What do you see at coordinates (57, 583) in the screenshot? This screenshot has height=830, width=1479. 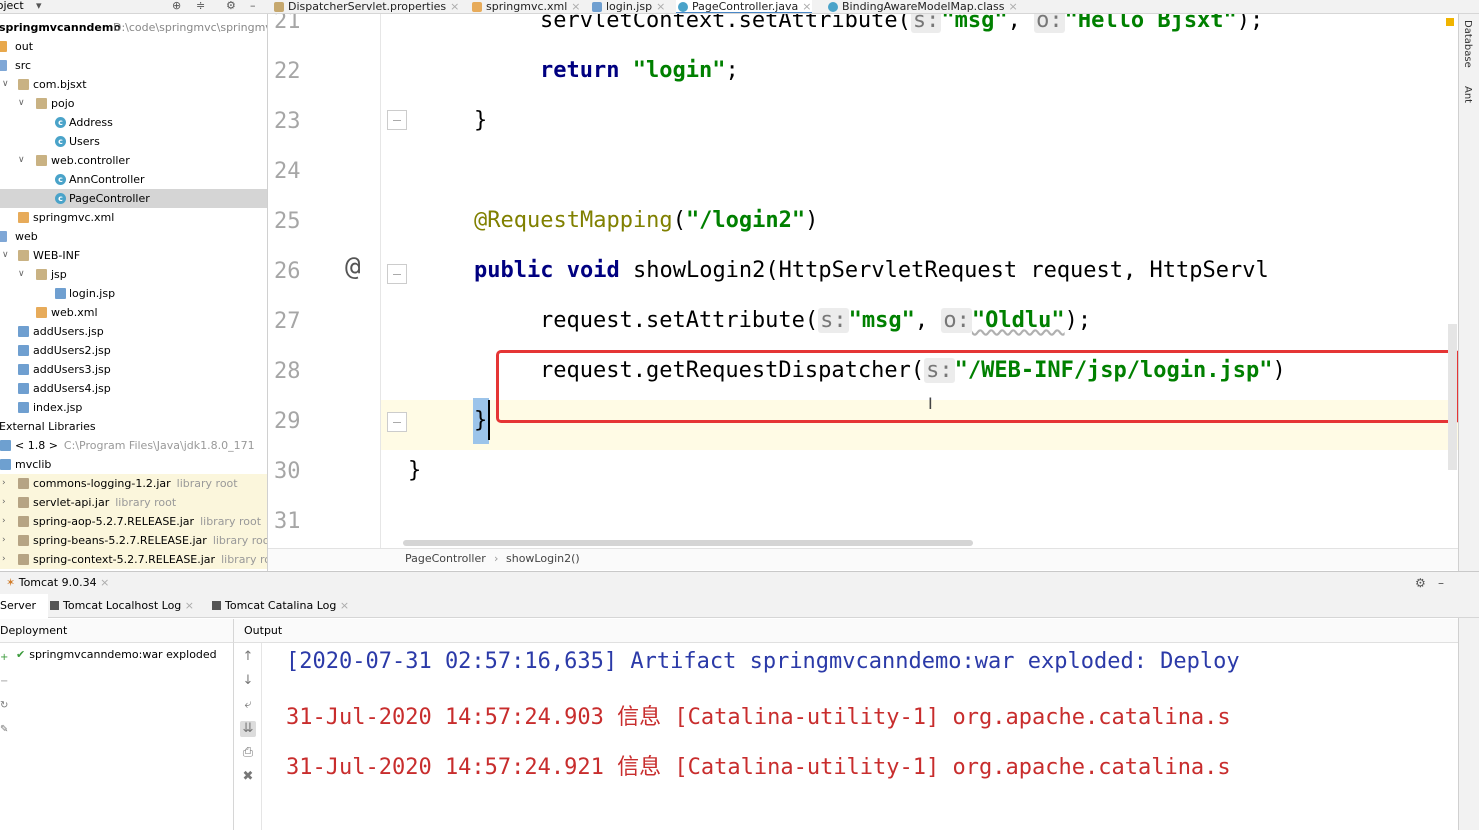 I see `run-config-tab: ✶ Tomcat 9.0.34 ×` at bounding box center [57, 583].